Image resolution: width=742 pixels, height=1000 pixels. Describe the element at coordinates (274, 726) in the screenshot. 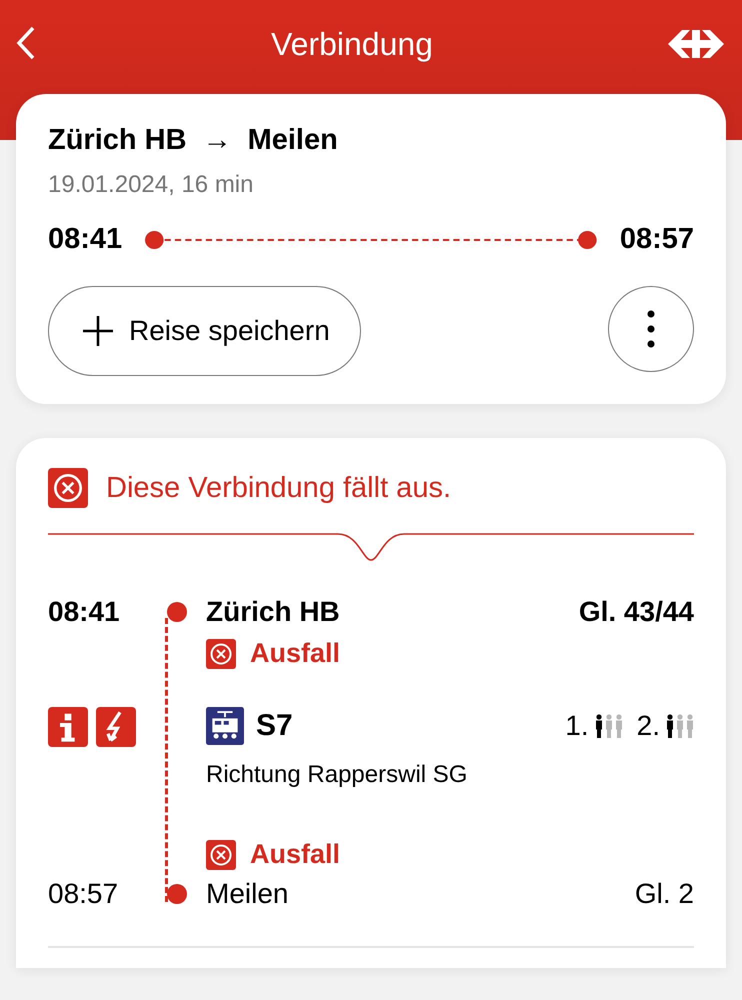

I see `line-number: S7` at that location.